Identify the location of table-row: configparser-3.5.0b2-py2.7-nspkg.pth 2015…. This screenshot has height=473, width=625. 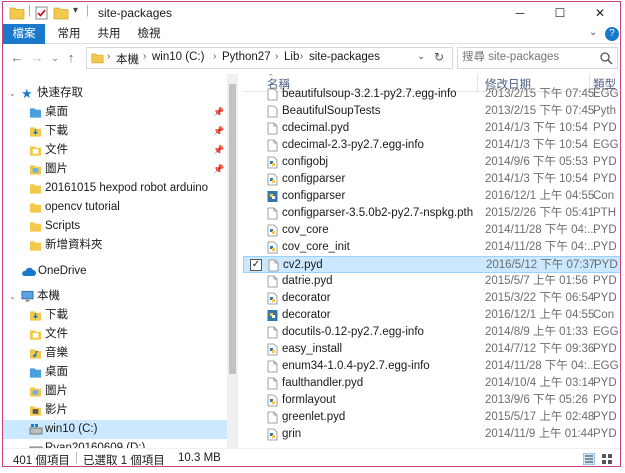
(431, 213).